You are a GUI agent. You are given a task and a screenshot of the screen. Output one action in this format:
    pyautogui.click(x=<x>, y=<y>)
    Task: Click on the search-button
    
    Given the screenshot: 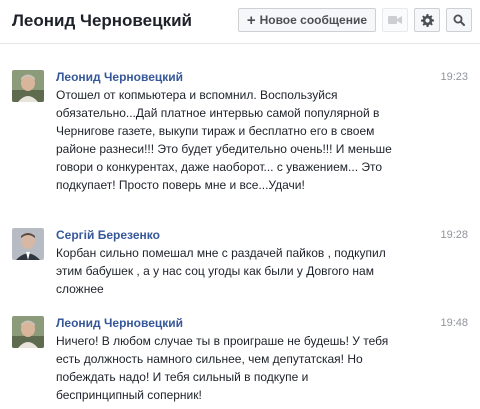 What is the action you would take?
    pyautogui.click(x=459, y=20)
    